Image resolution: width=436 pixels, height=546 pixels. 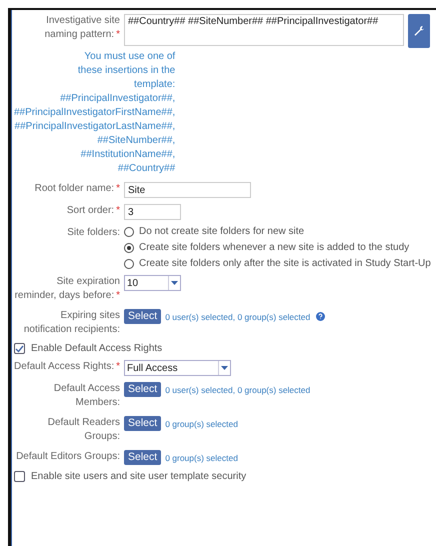 I want to click on help-icon, so click(x=321, y=316).